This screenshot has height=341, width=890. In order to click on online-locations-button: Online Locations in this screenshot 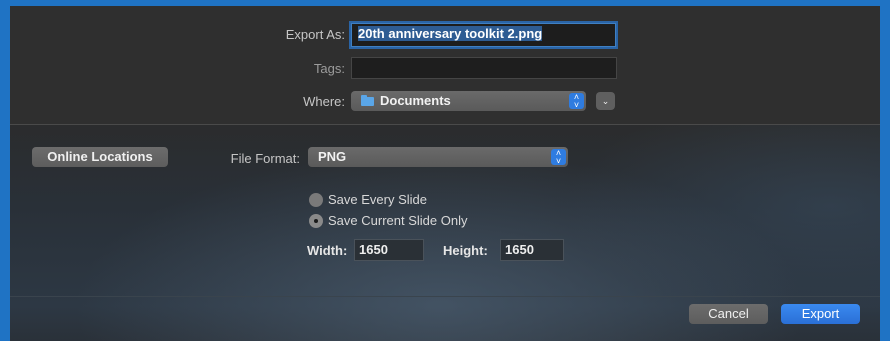, I will do `click(100, 157)`.